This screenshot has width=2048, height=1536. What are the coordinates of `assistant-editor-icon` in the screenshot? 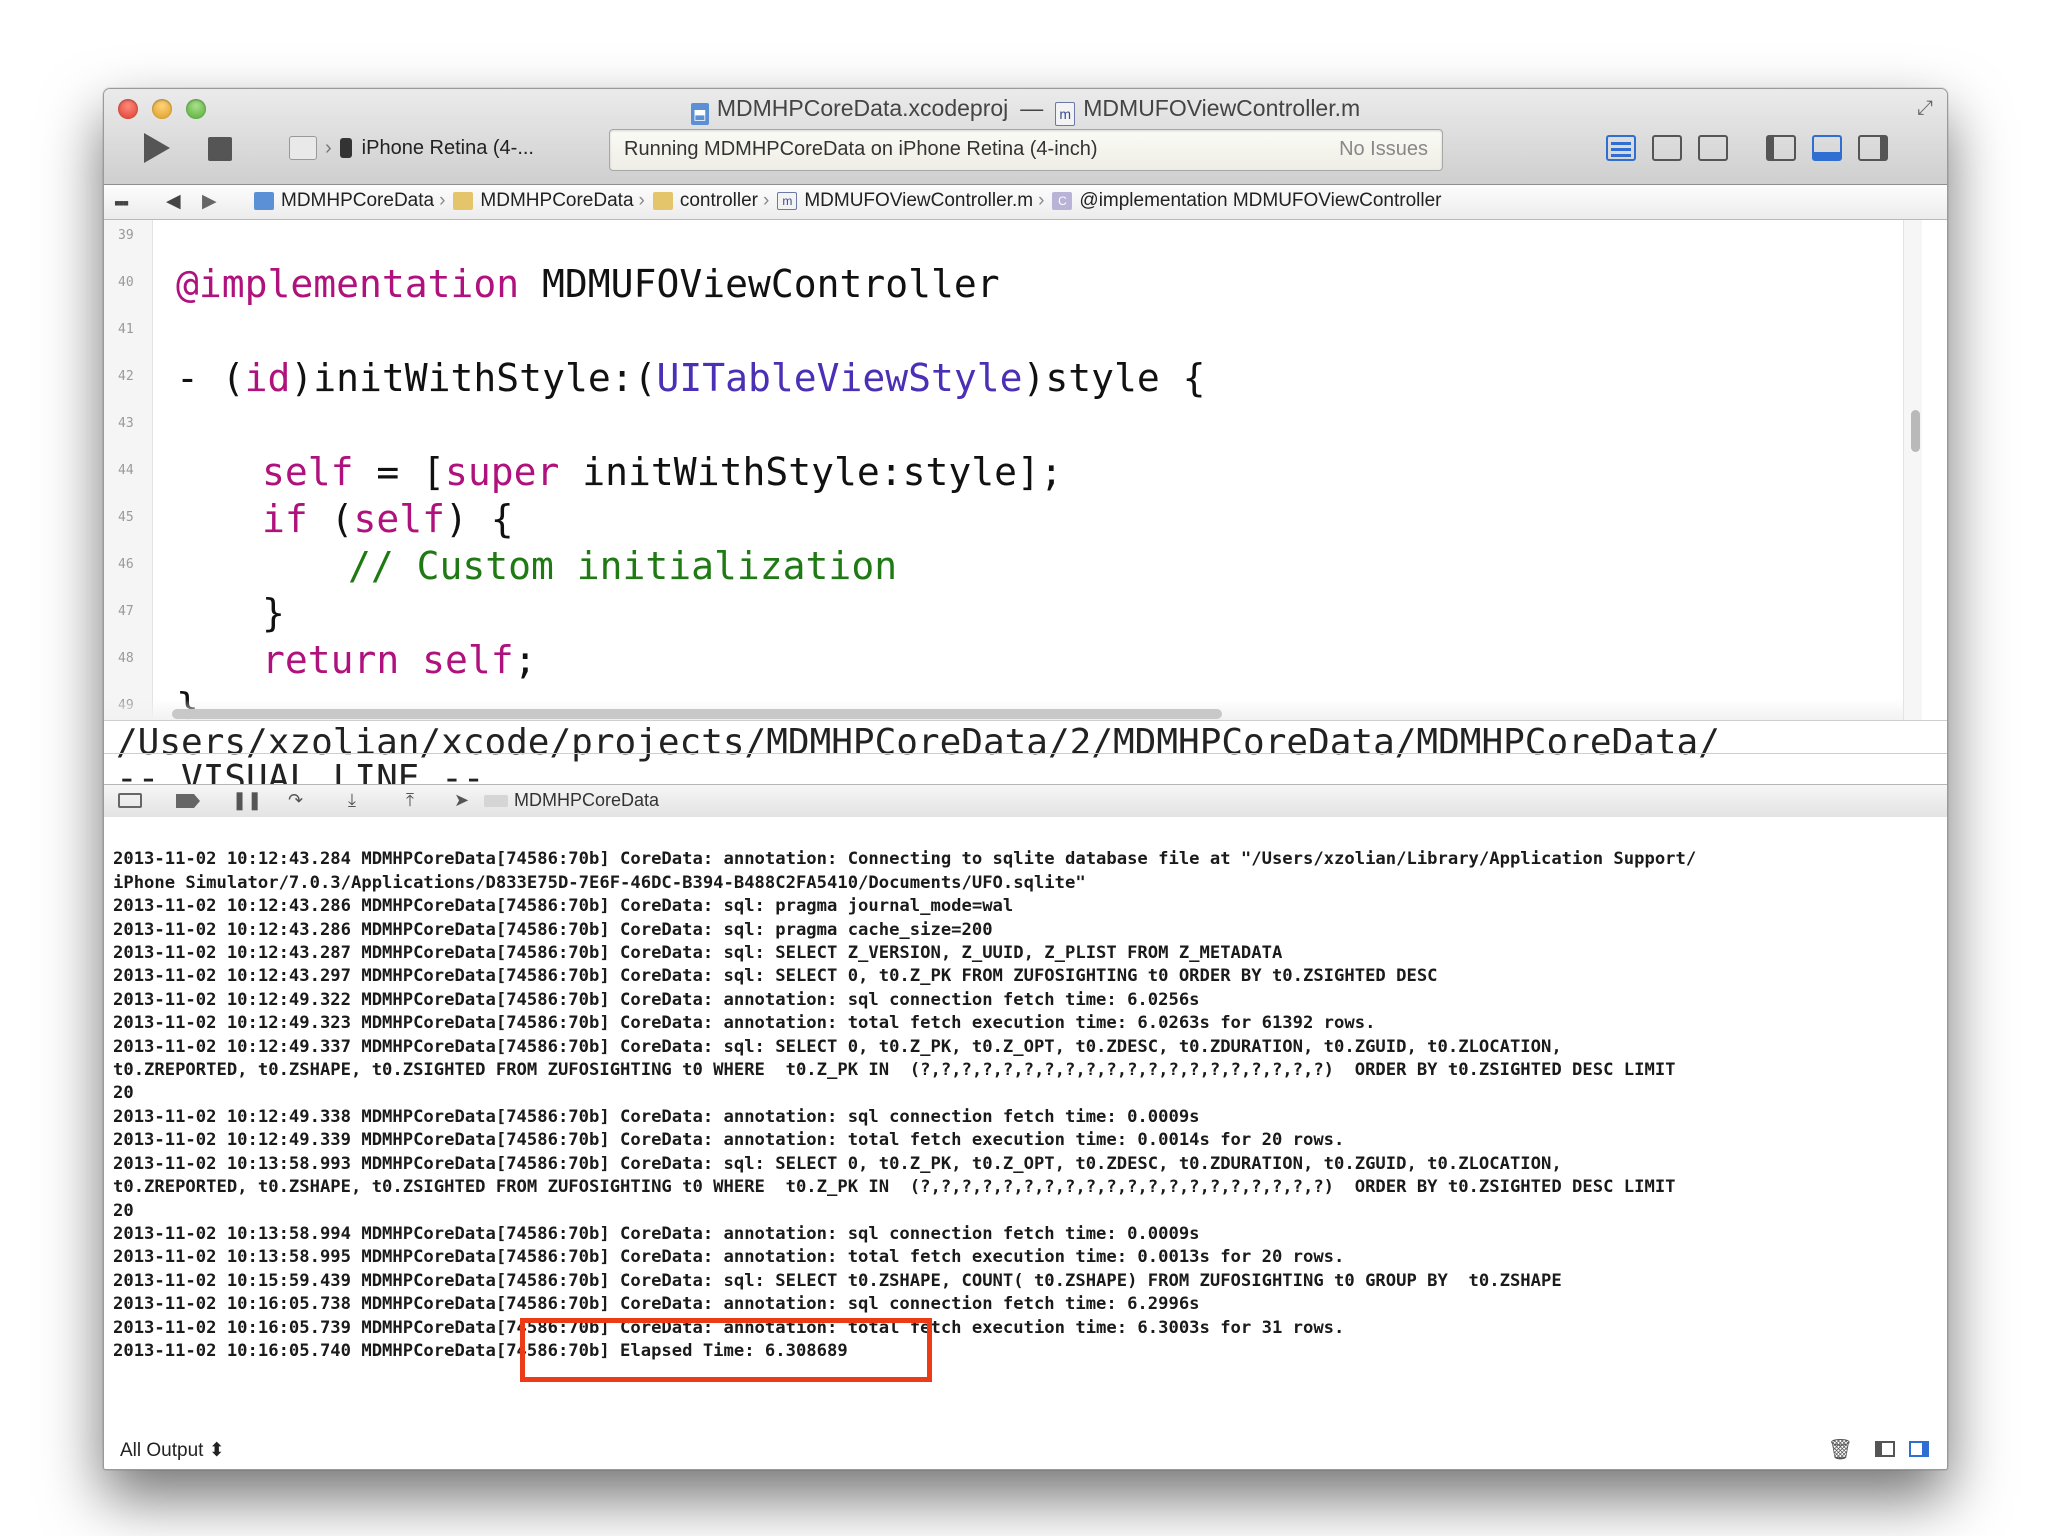 It's located at (1667, 148).